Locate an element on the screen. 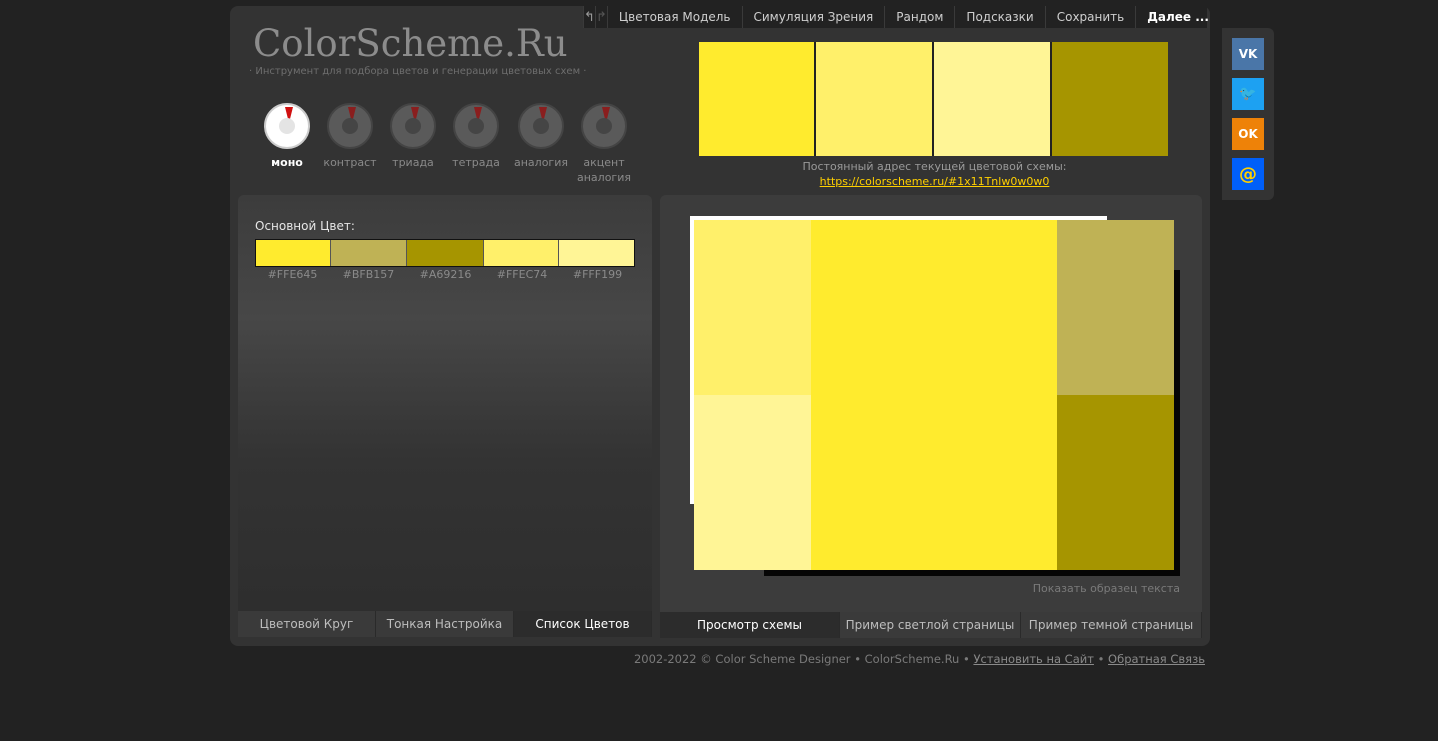 The height and width of the screenshot is (741, 1438). color-hex-list: #FFE645 #BFB157 #A69216 #FFEC74 #FFF199 is located at coordinates (445, 274).